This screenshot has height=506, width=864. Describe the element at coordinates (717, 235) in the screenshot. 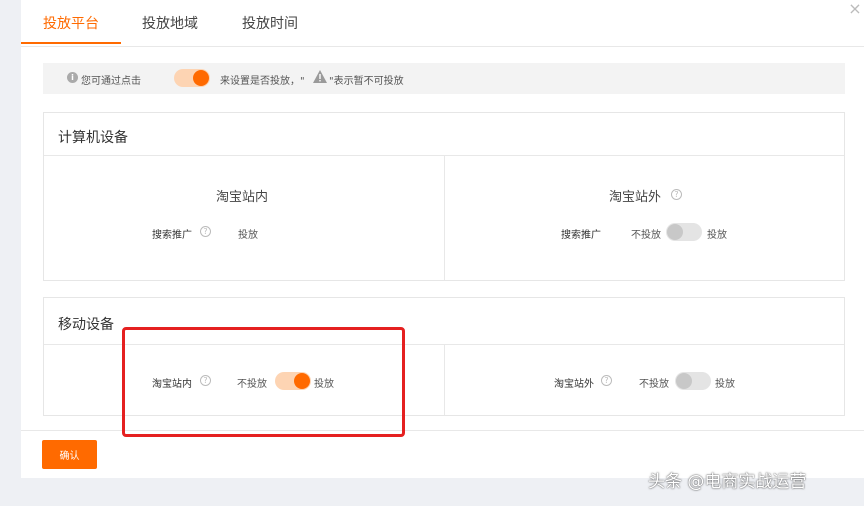

I see `pc-outside-on-label: 投放` at that location.